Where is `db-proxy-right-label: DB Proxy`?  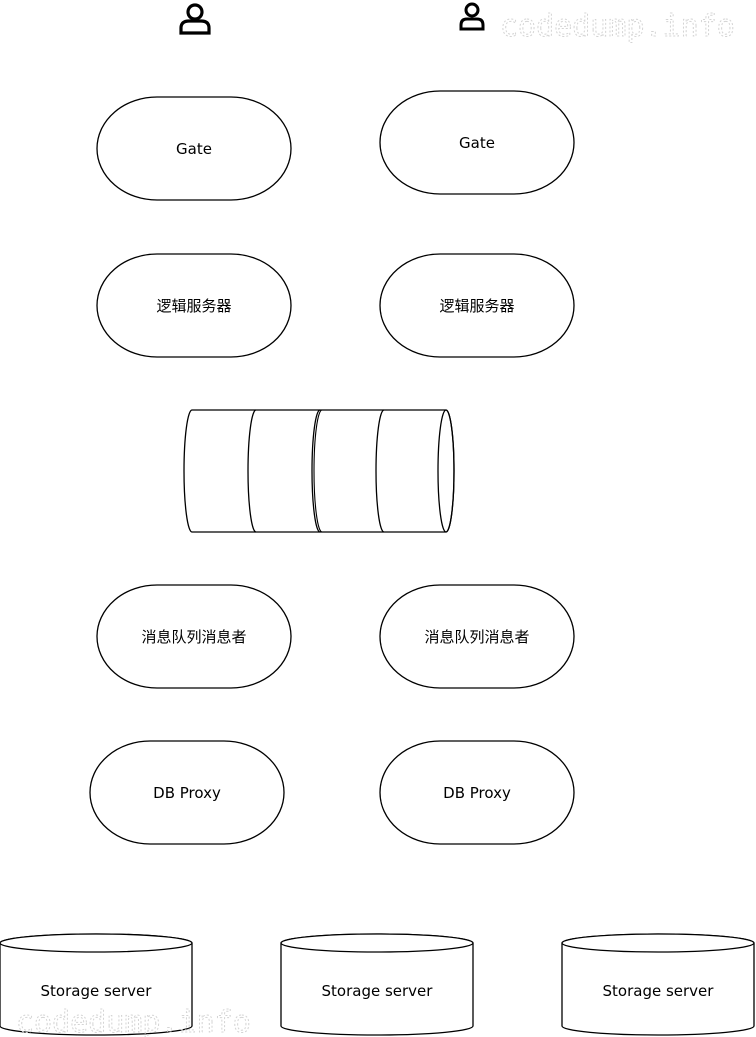 db-proxy-right-label: DB Proxy is located at coordinates (477, 793).